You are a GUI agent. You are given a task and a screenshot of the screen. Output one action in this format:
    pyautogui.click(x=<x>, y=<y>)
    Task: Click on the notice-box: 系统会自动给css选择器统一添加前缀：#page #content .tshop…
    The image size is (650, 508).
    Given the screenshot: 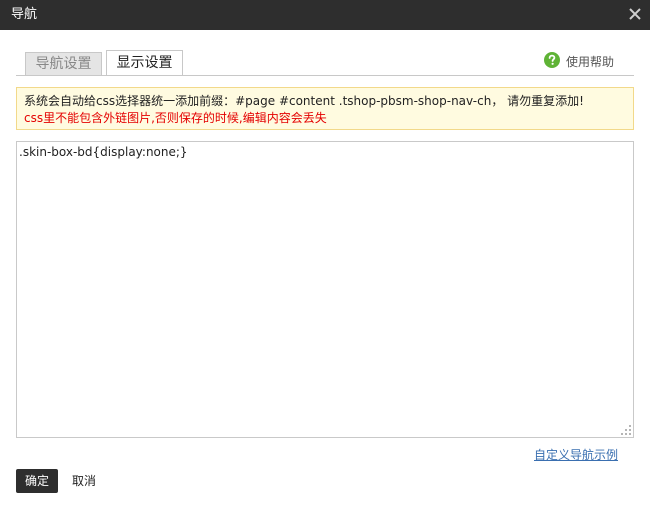 What is the action you would take?
    pyautogui.click(x=325, y=108)
    